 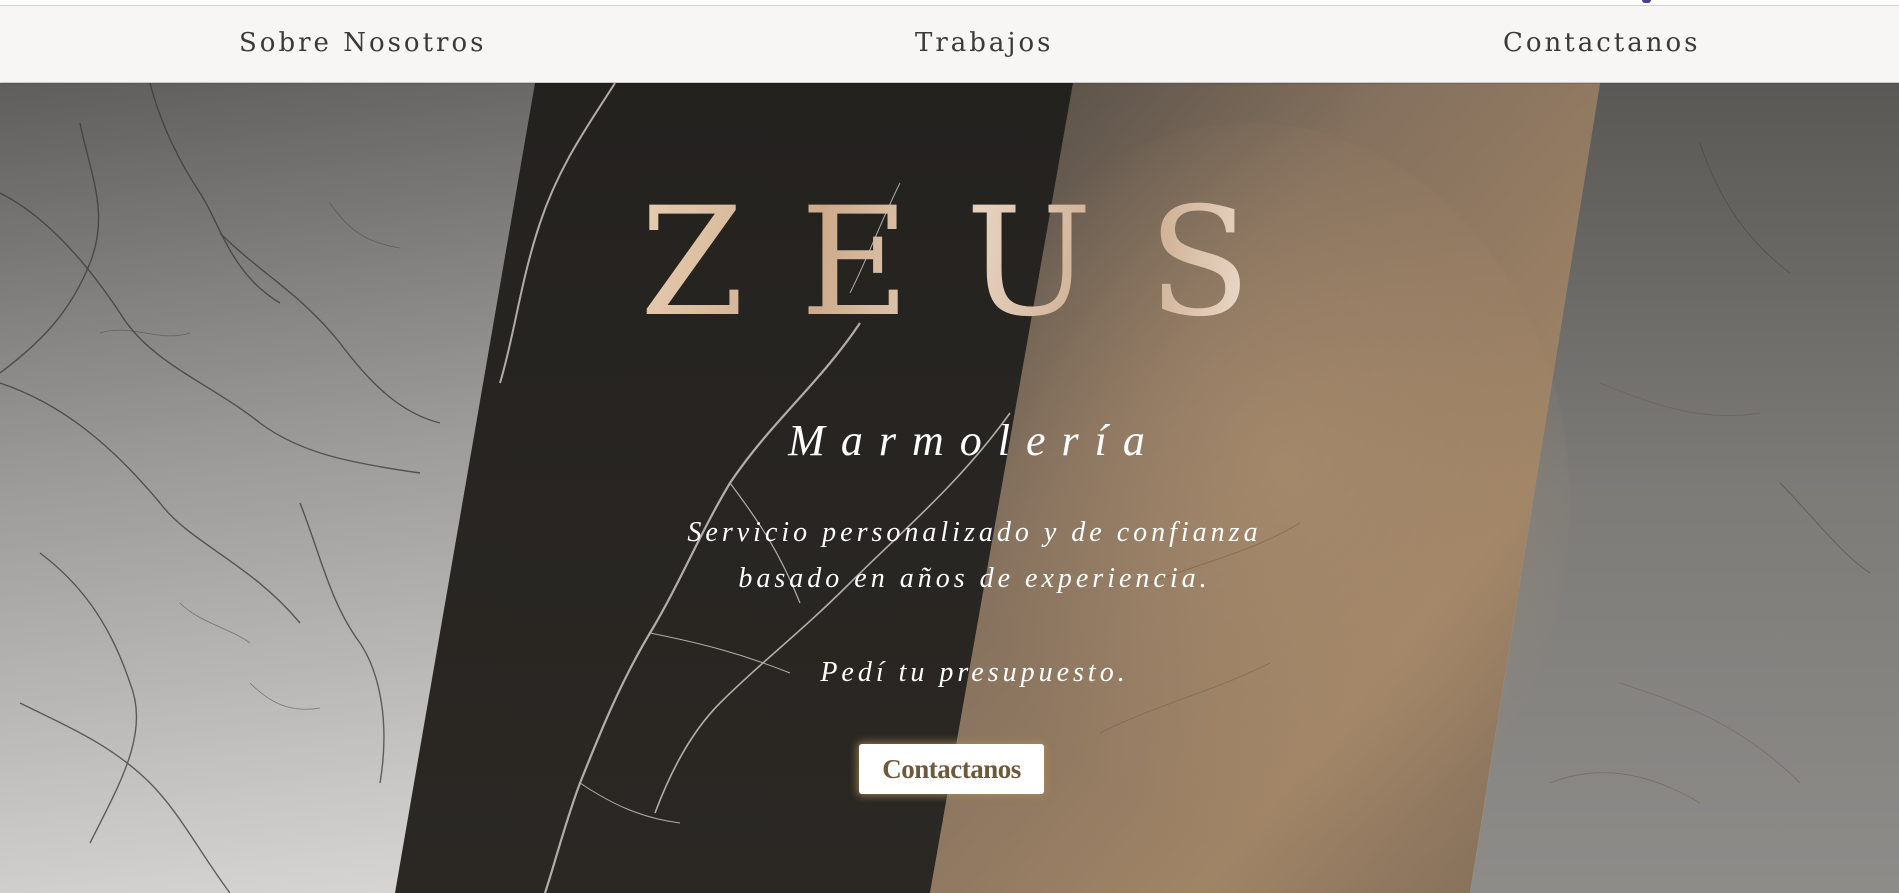 What do you see at coordinates (951, 769) in the screenshot?
I see `contact-button: Contactanos` at bounding box center [951, 769].